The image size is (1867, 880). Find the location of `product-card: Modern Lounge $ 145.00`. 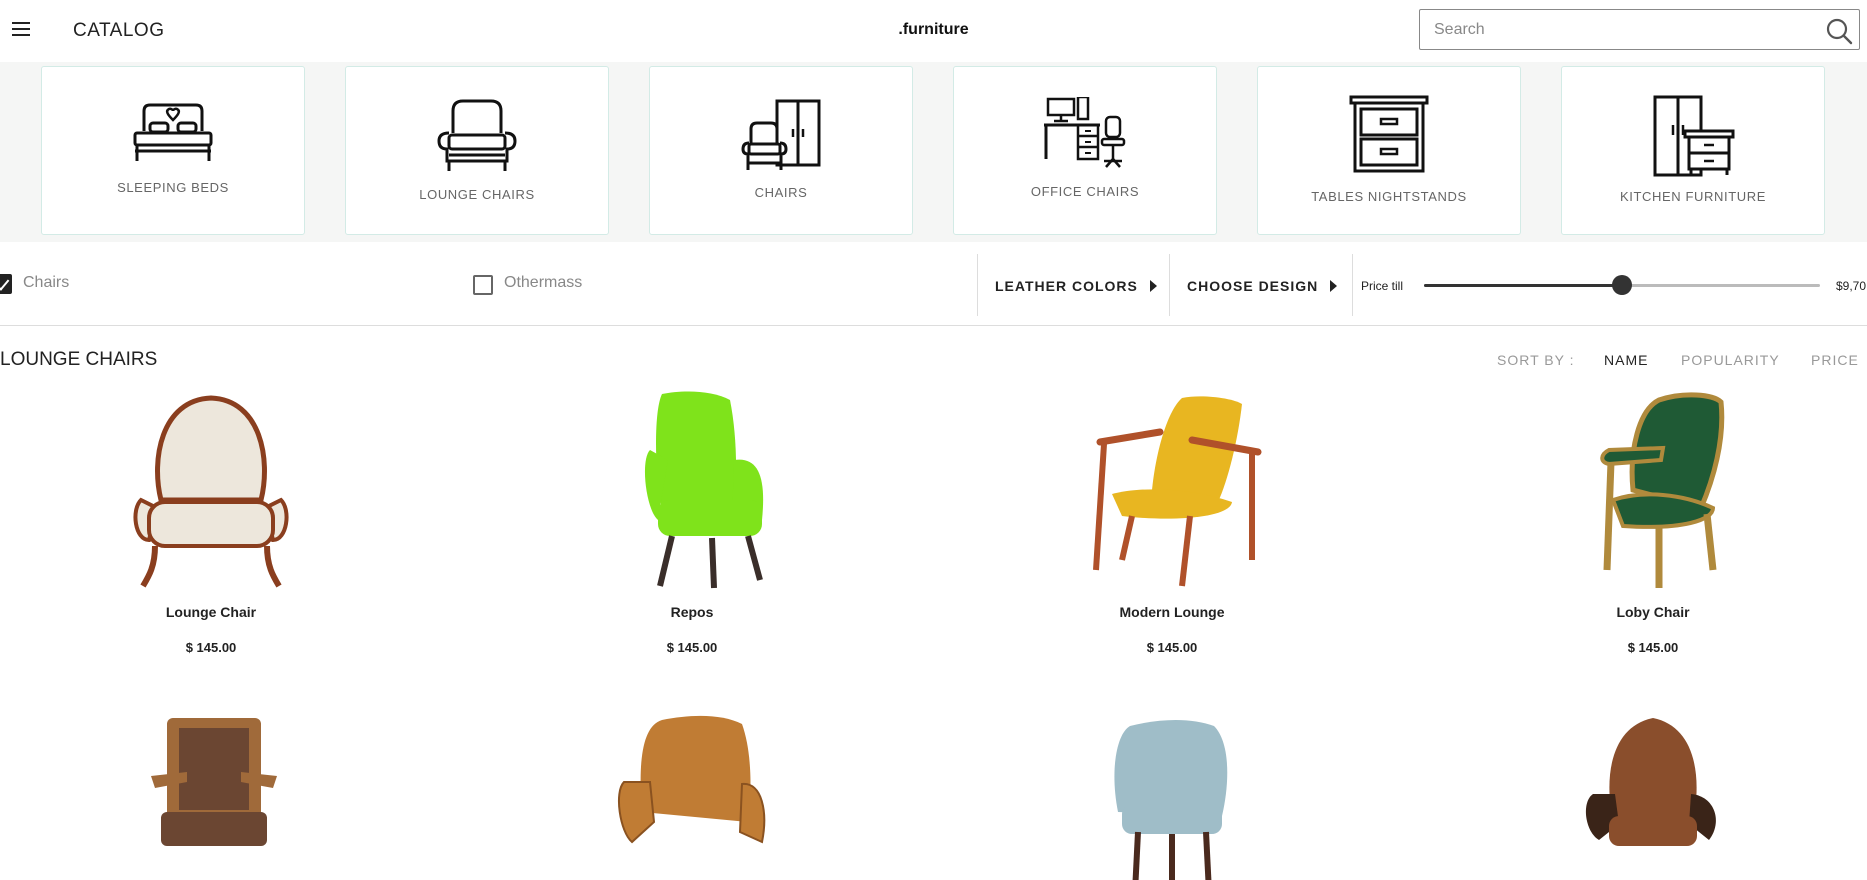

product-card: Modern Lounge $ 145.00 is located at coordinates (1172, 522).